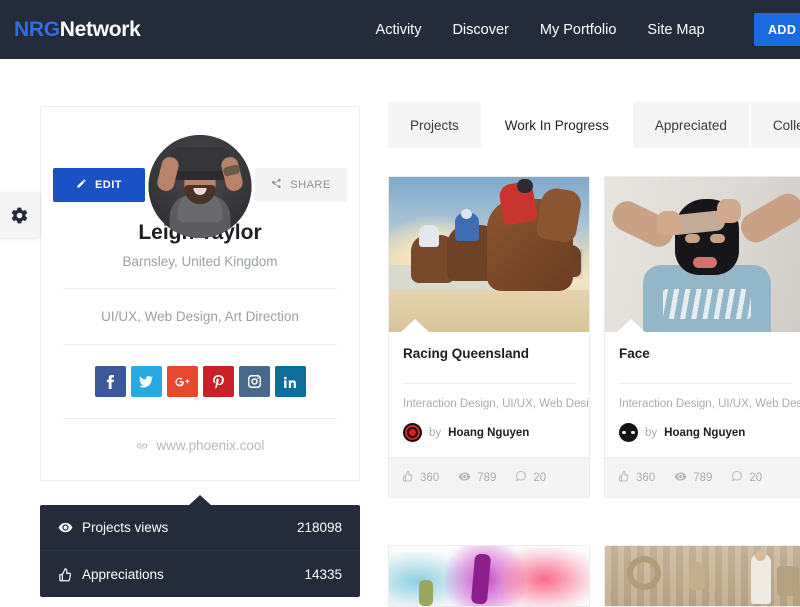  I want to click on add-work-button: ADD W, so click(777, 29).